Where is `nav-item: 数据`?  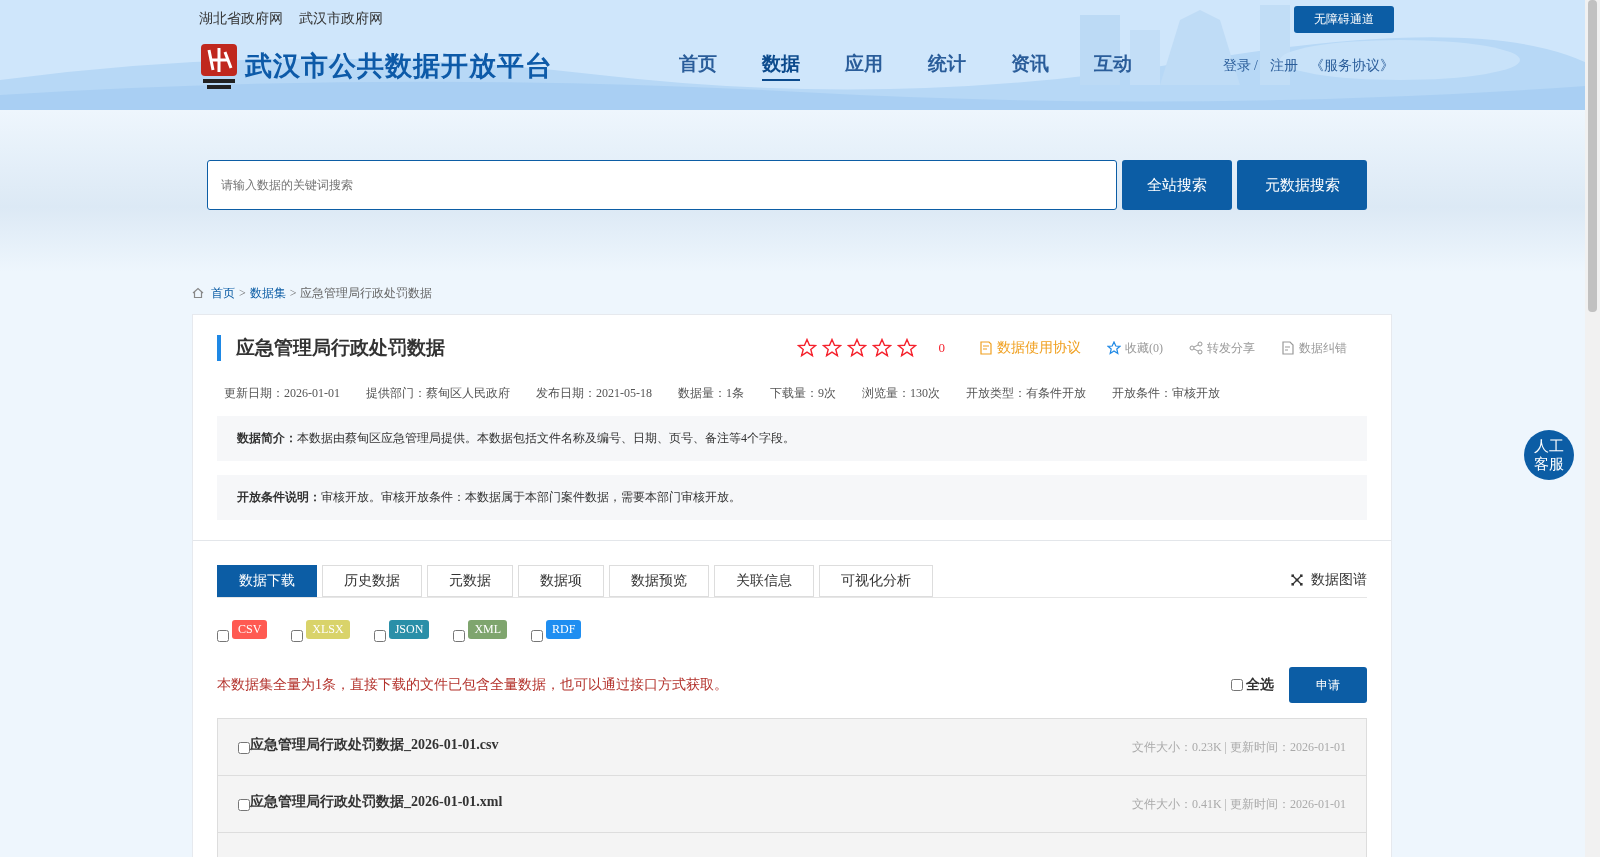
nav-item: 数据 is located at coordinates (781, 65).